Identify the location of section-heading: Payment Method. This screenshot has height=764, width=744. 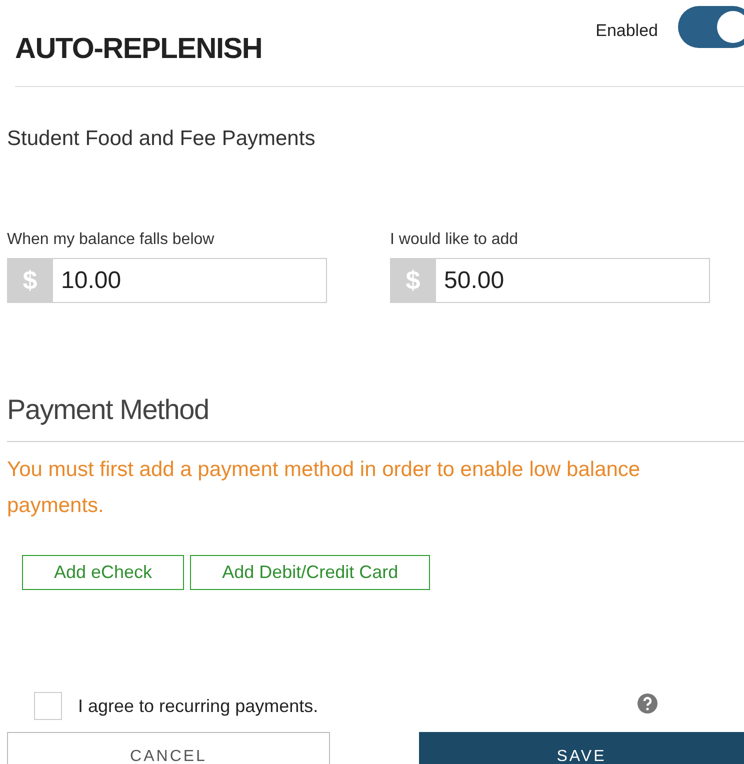
(108, 410).